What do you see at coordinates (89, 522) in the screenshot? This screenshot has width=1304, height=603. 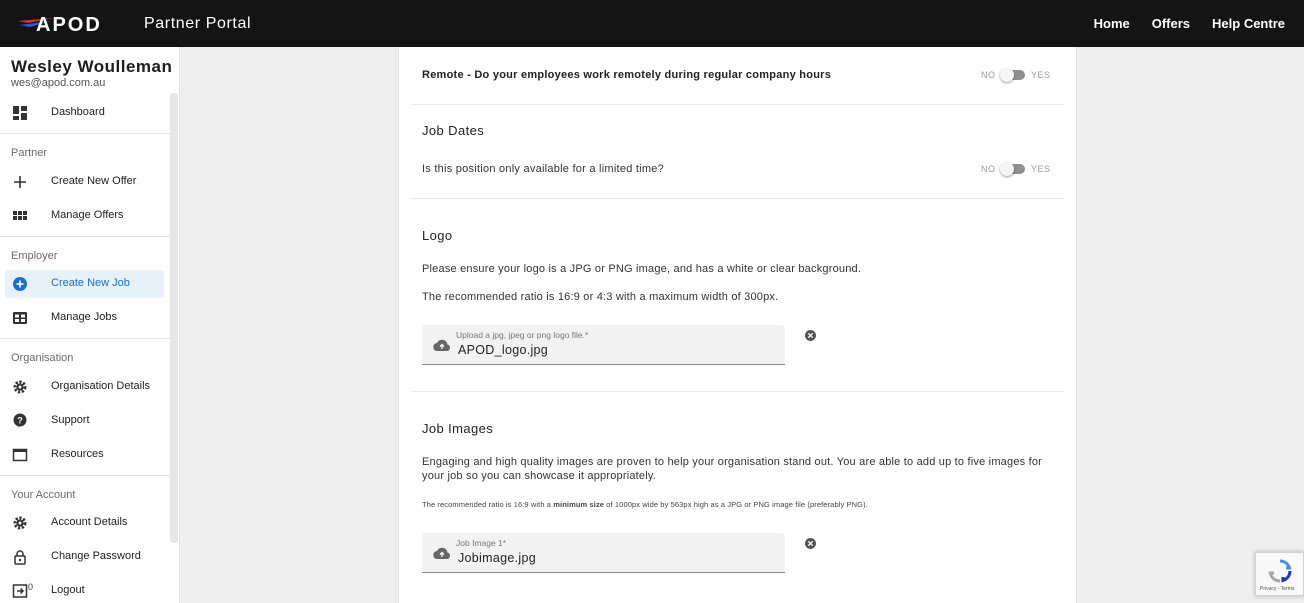 I see `sidebar-item-label: Account Details` at bounding box center [89, 522].